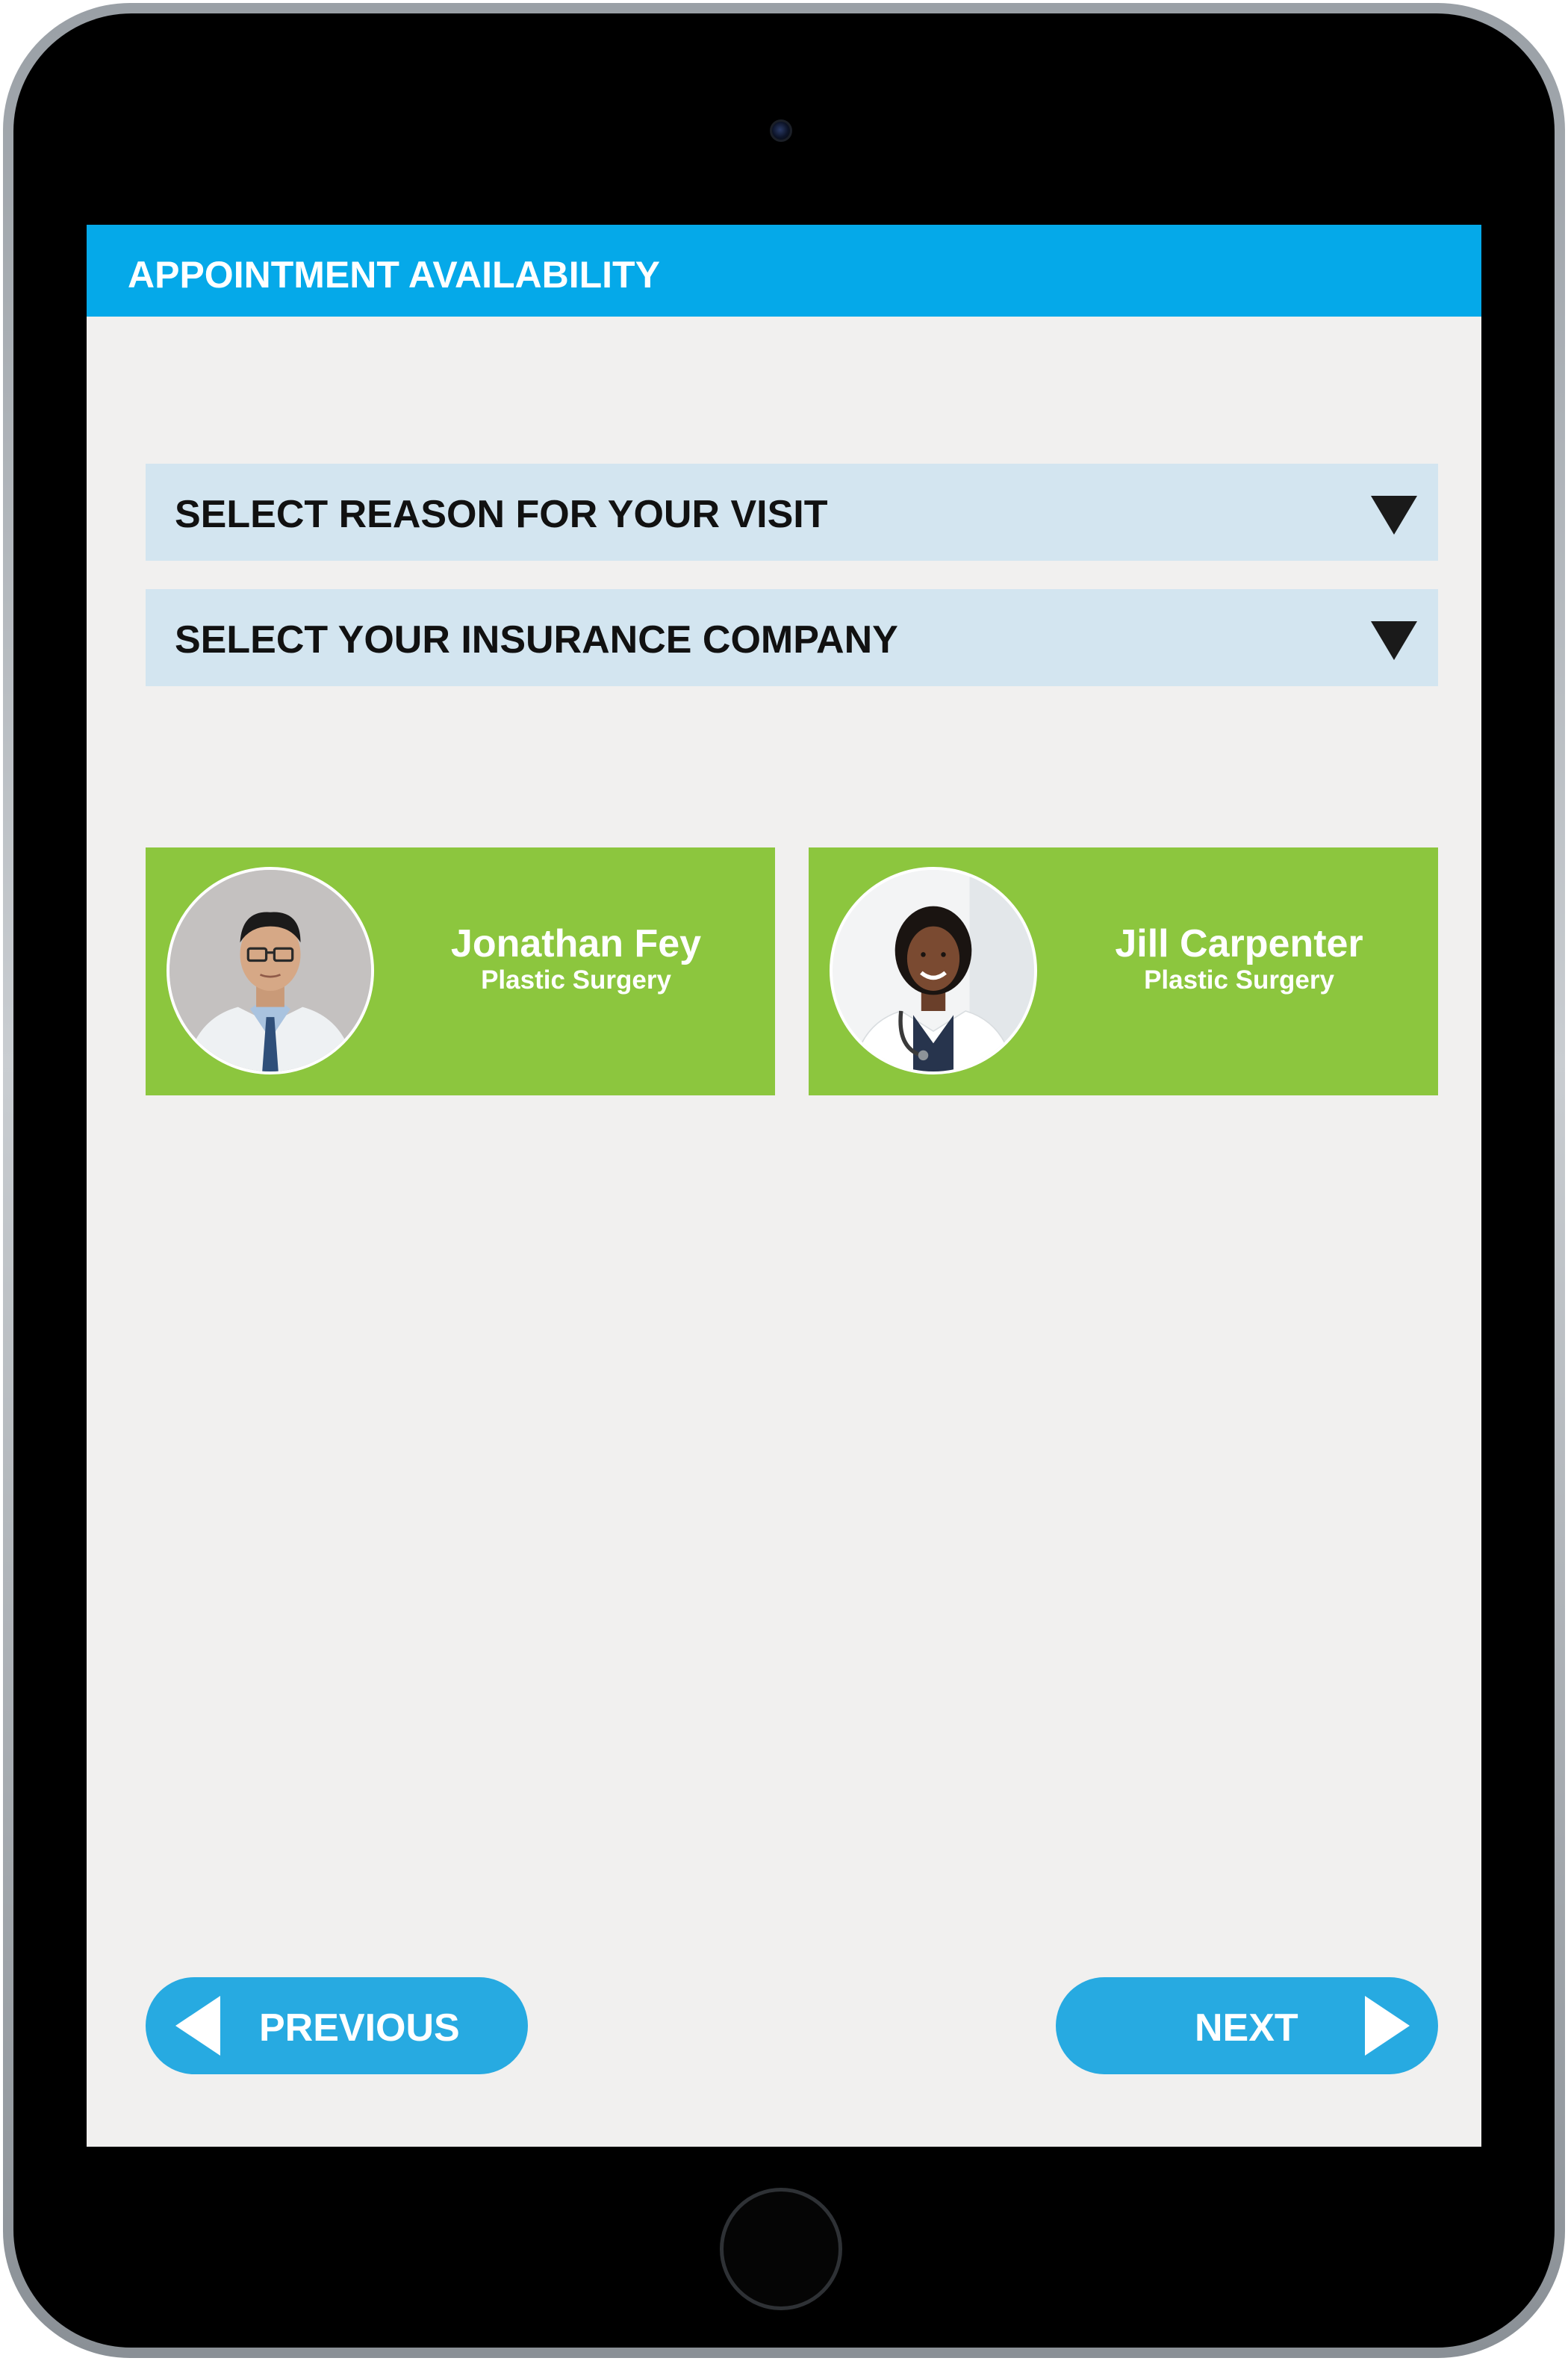  I want to click on insurance-company-select: SELECT YOUR INSURANCE COMPANY, so click(792, 637).